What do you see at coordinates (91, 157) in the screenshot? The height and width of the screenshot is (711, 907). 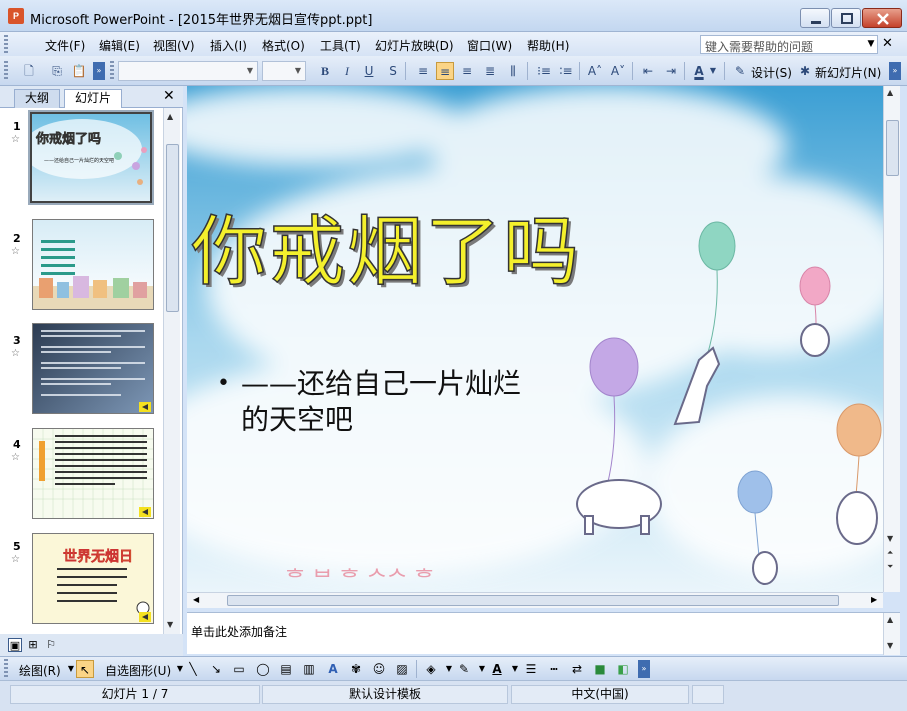 I see `slide-thumbnail-1: 你戒烟了吗 ——还给自己一片灿烂的天空吧` at bounding box center [91, 157].